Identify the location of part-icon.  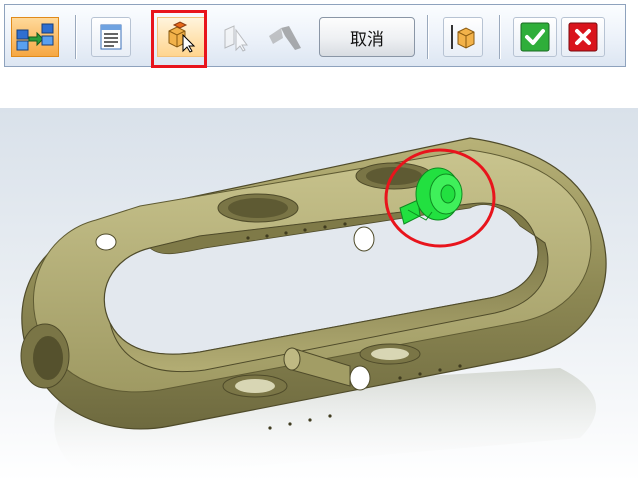
(463, 37).